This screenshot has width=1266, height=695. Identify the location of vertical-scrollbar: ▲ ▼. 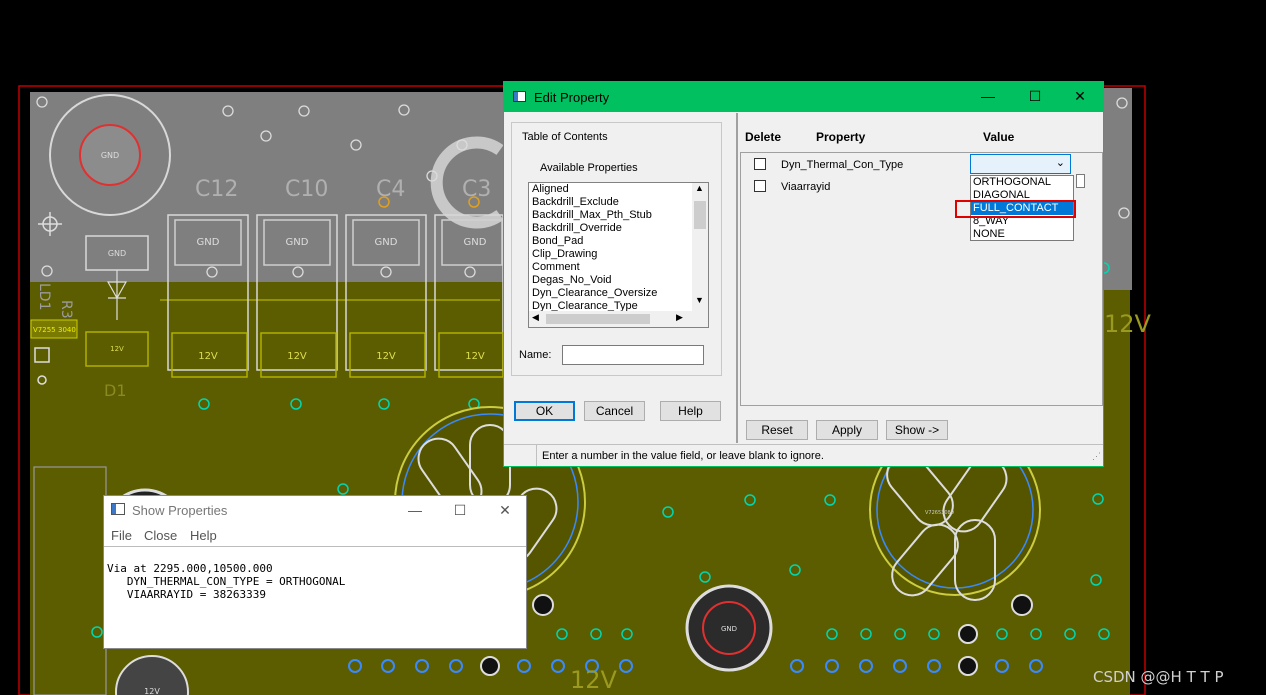
(700, 247).